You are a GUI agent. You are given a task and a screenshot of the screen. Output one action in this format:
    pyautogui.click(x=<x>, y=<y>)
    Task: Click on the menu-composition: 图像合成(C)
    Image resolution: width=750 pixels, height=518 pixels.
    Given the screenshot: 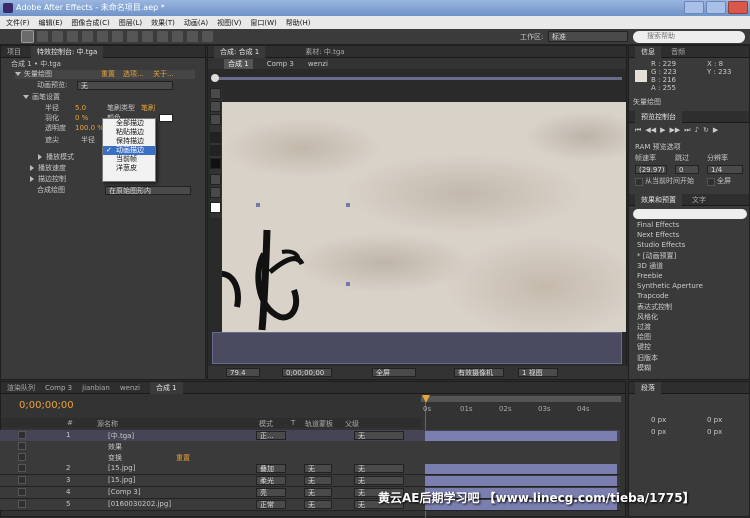 What is the action you would take?
    pyautogui.click(x=90, y=23)
    